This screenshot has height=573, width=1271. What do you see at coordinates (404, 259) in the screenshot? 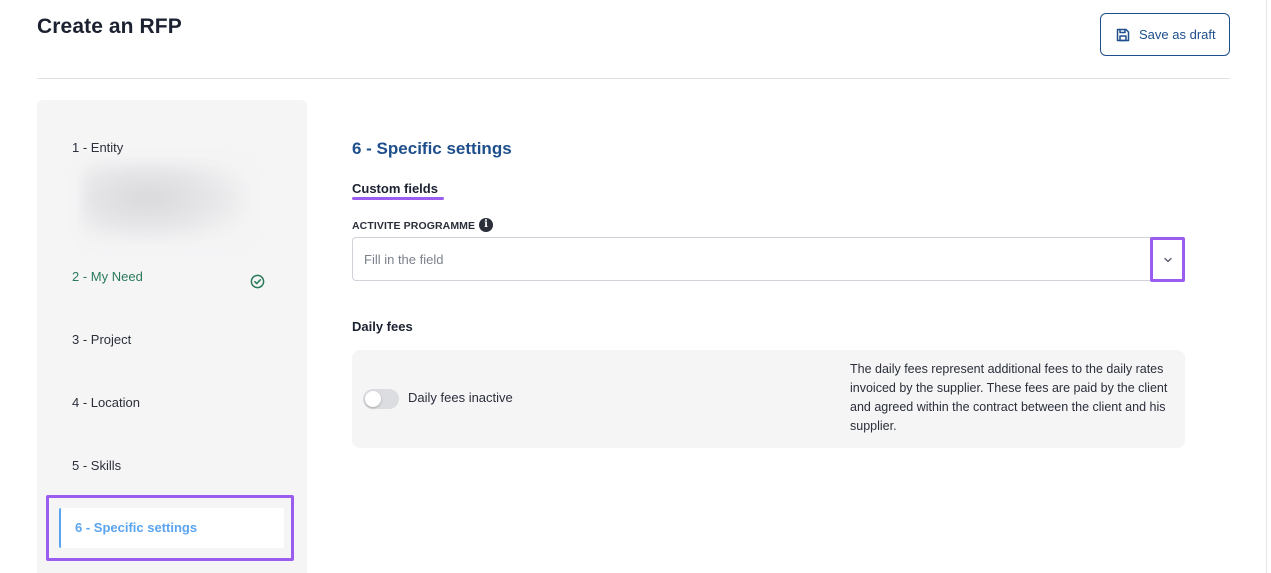
I see `activite-programme-placeholder: Fill in the field` at bounding box center [404, 259].